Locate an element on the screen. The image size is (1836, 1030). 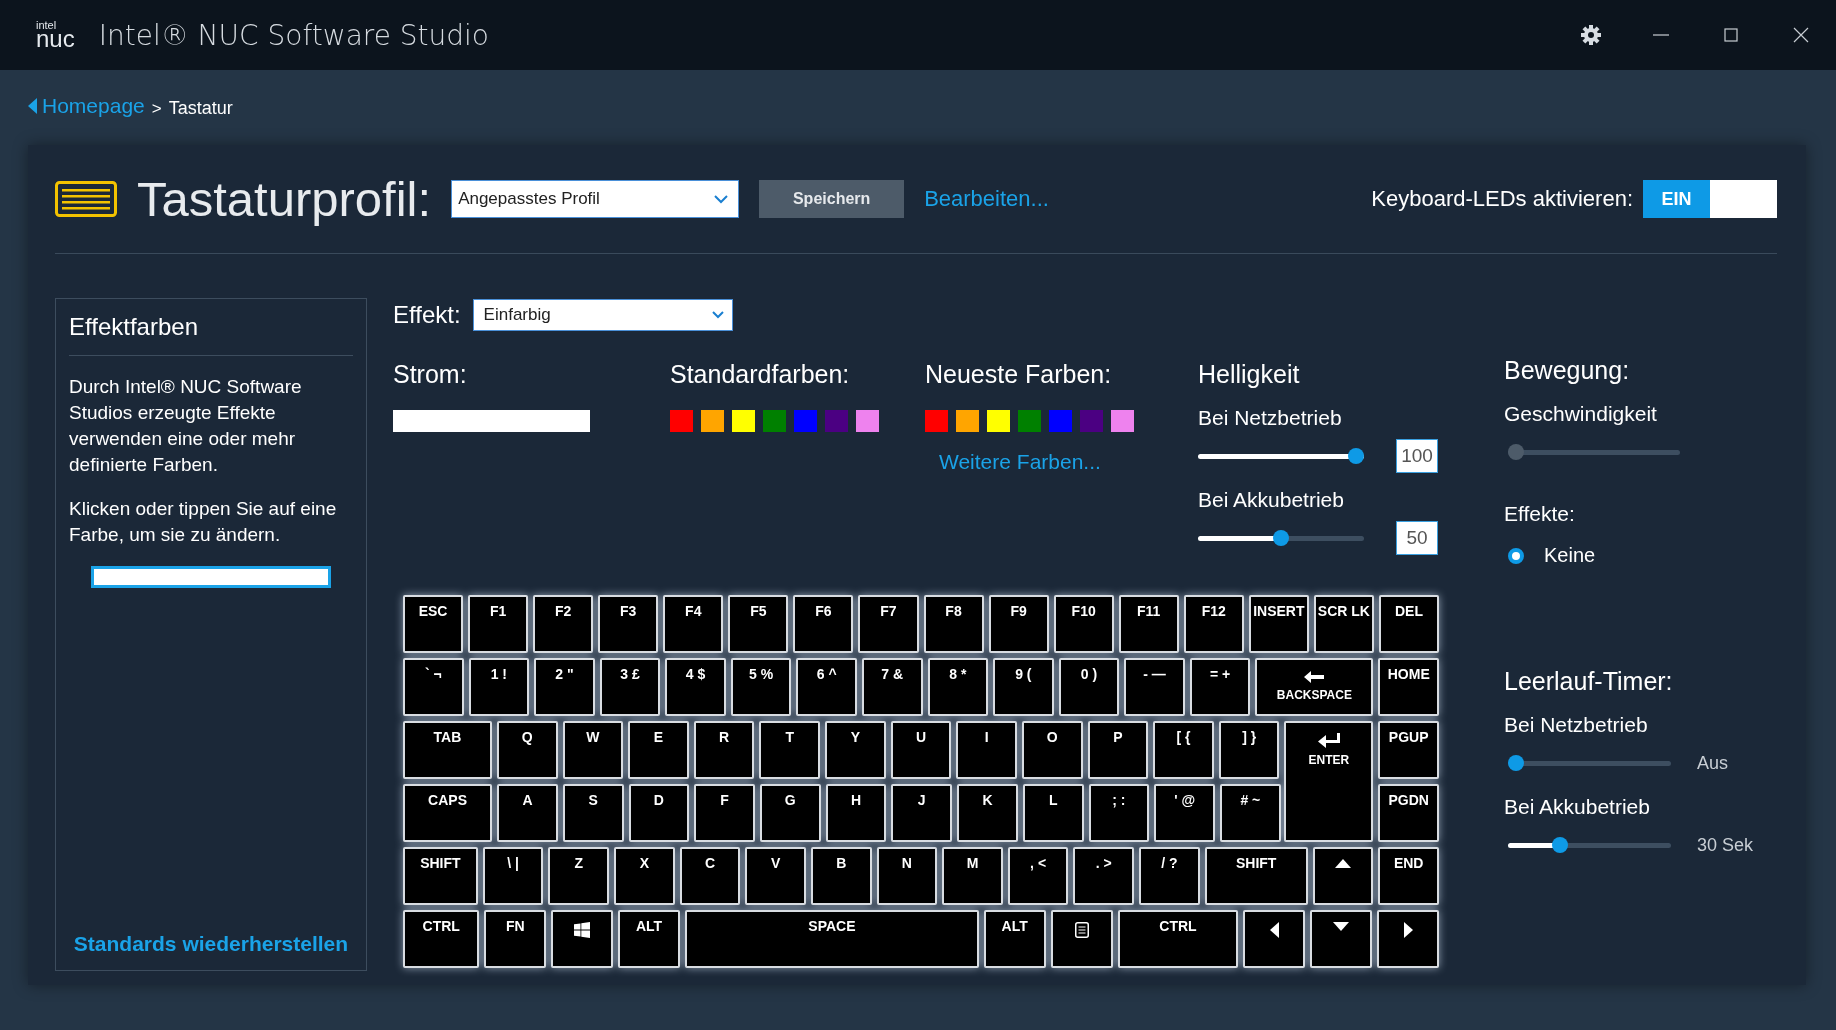
keyboard-key: Y is located at coordinates (855, 750).